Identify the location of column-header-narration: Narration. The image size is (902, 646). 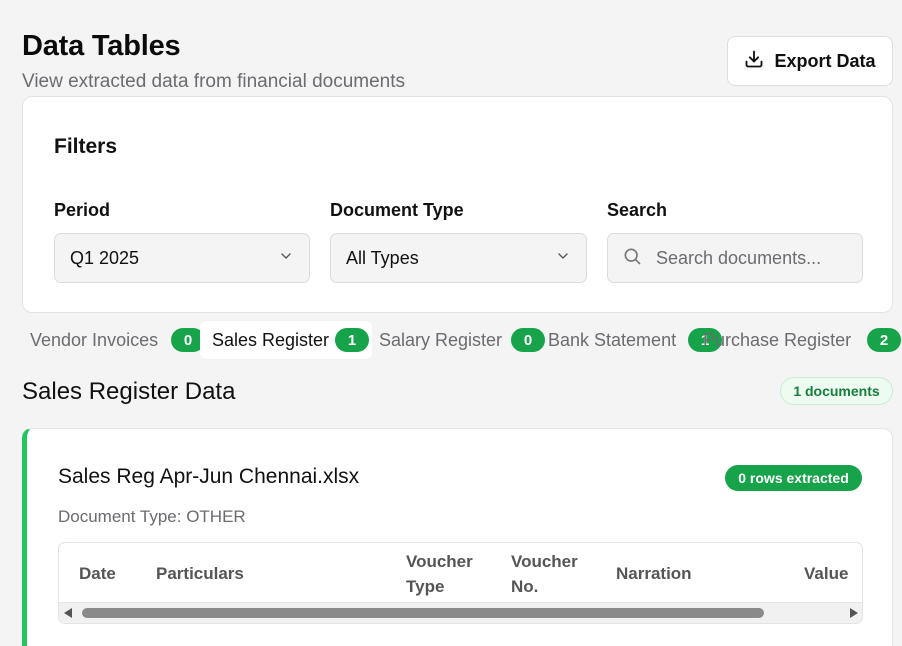
(654, 573).